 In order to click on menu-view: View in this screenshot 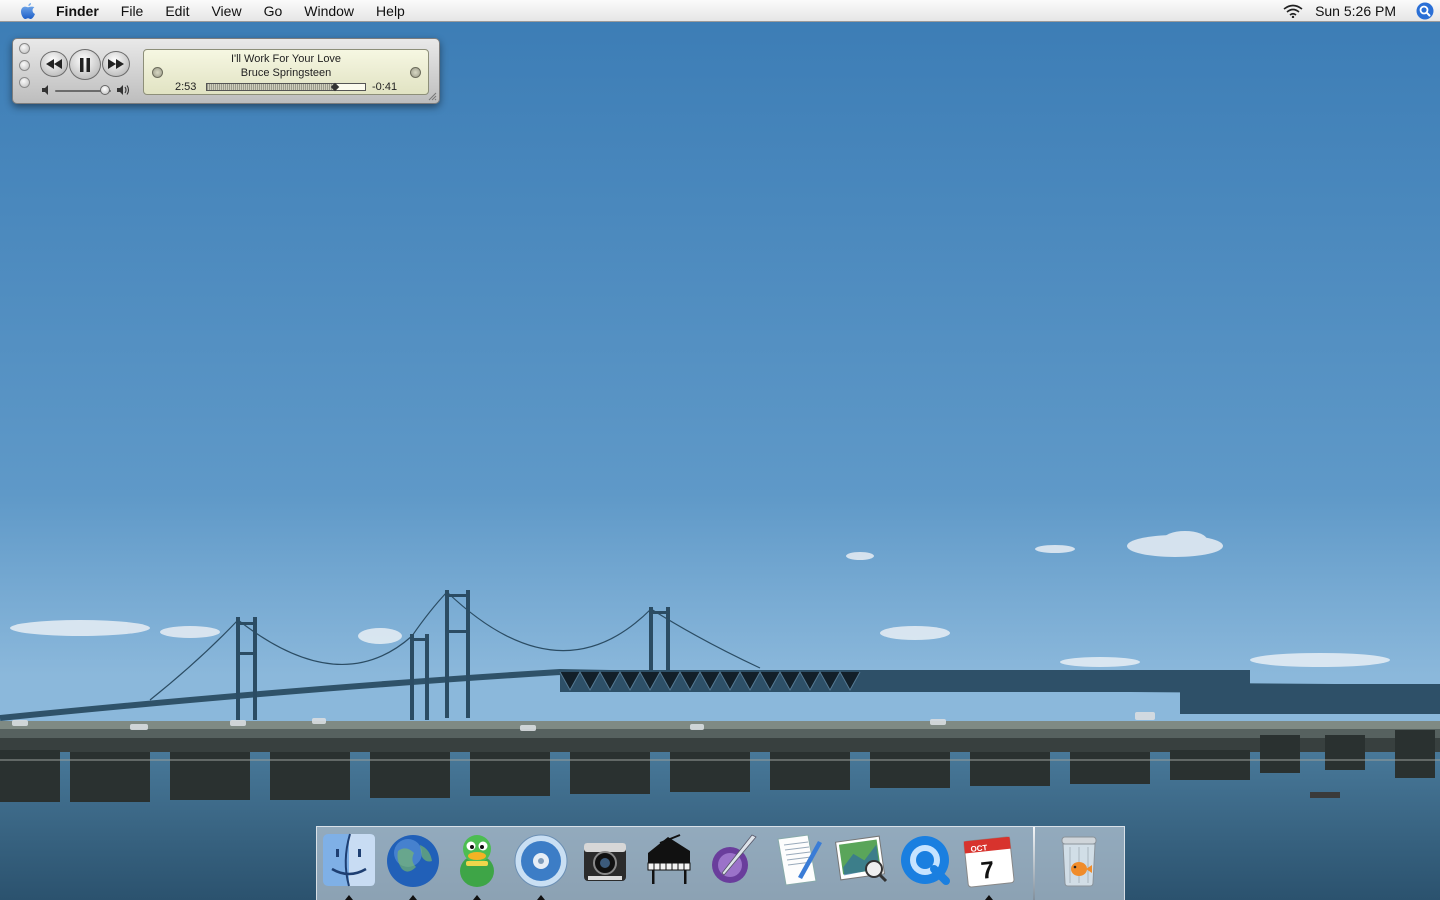, I will do `click(226, 11)`.